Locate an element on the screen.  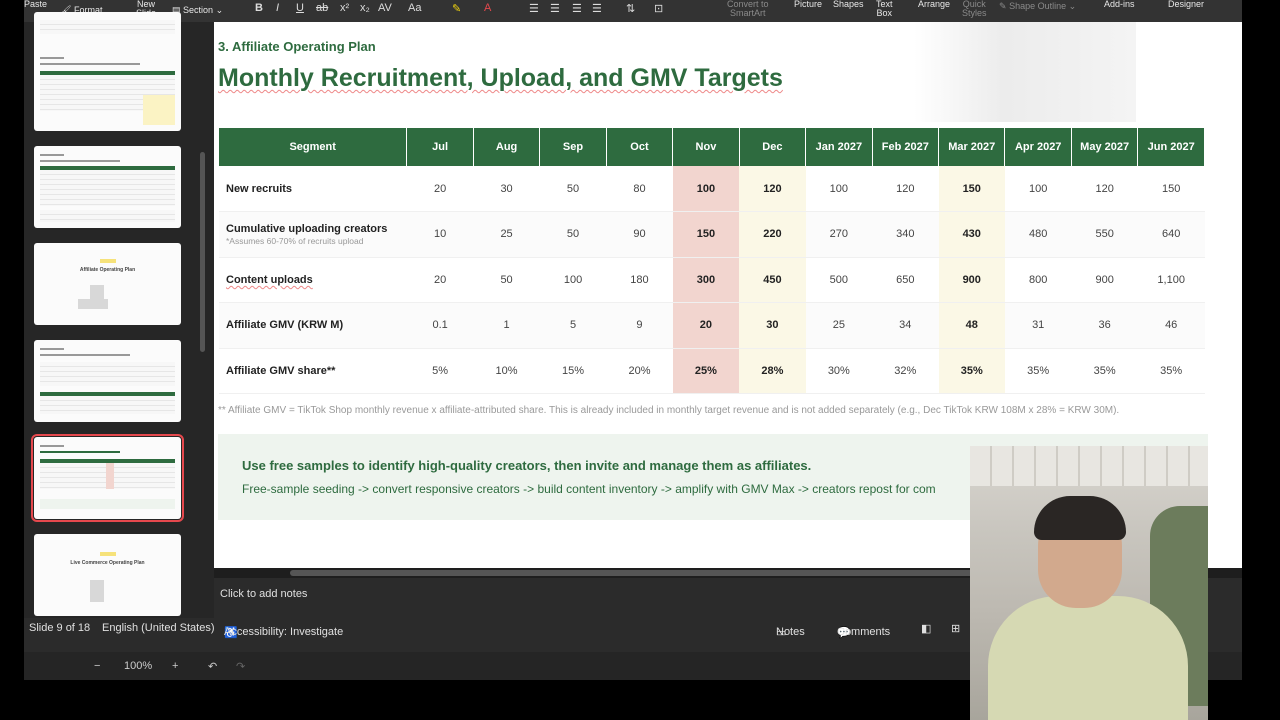
table-cell: 10% is located at coordinates (506, 371).